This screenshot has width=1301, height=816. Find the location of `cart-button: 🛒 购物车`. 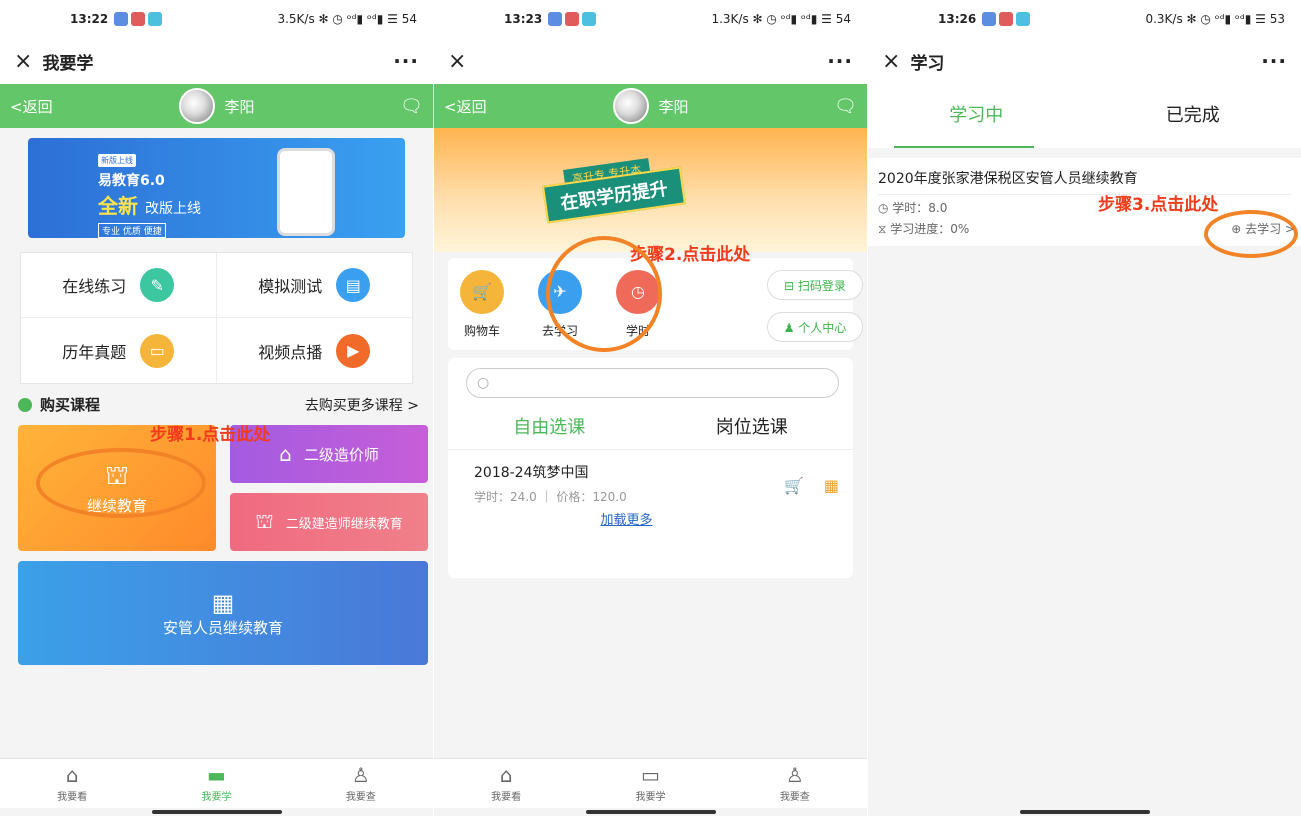

cart-button: 🛒 购物车 is located at coordinates (482, 304).